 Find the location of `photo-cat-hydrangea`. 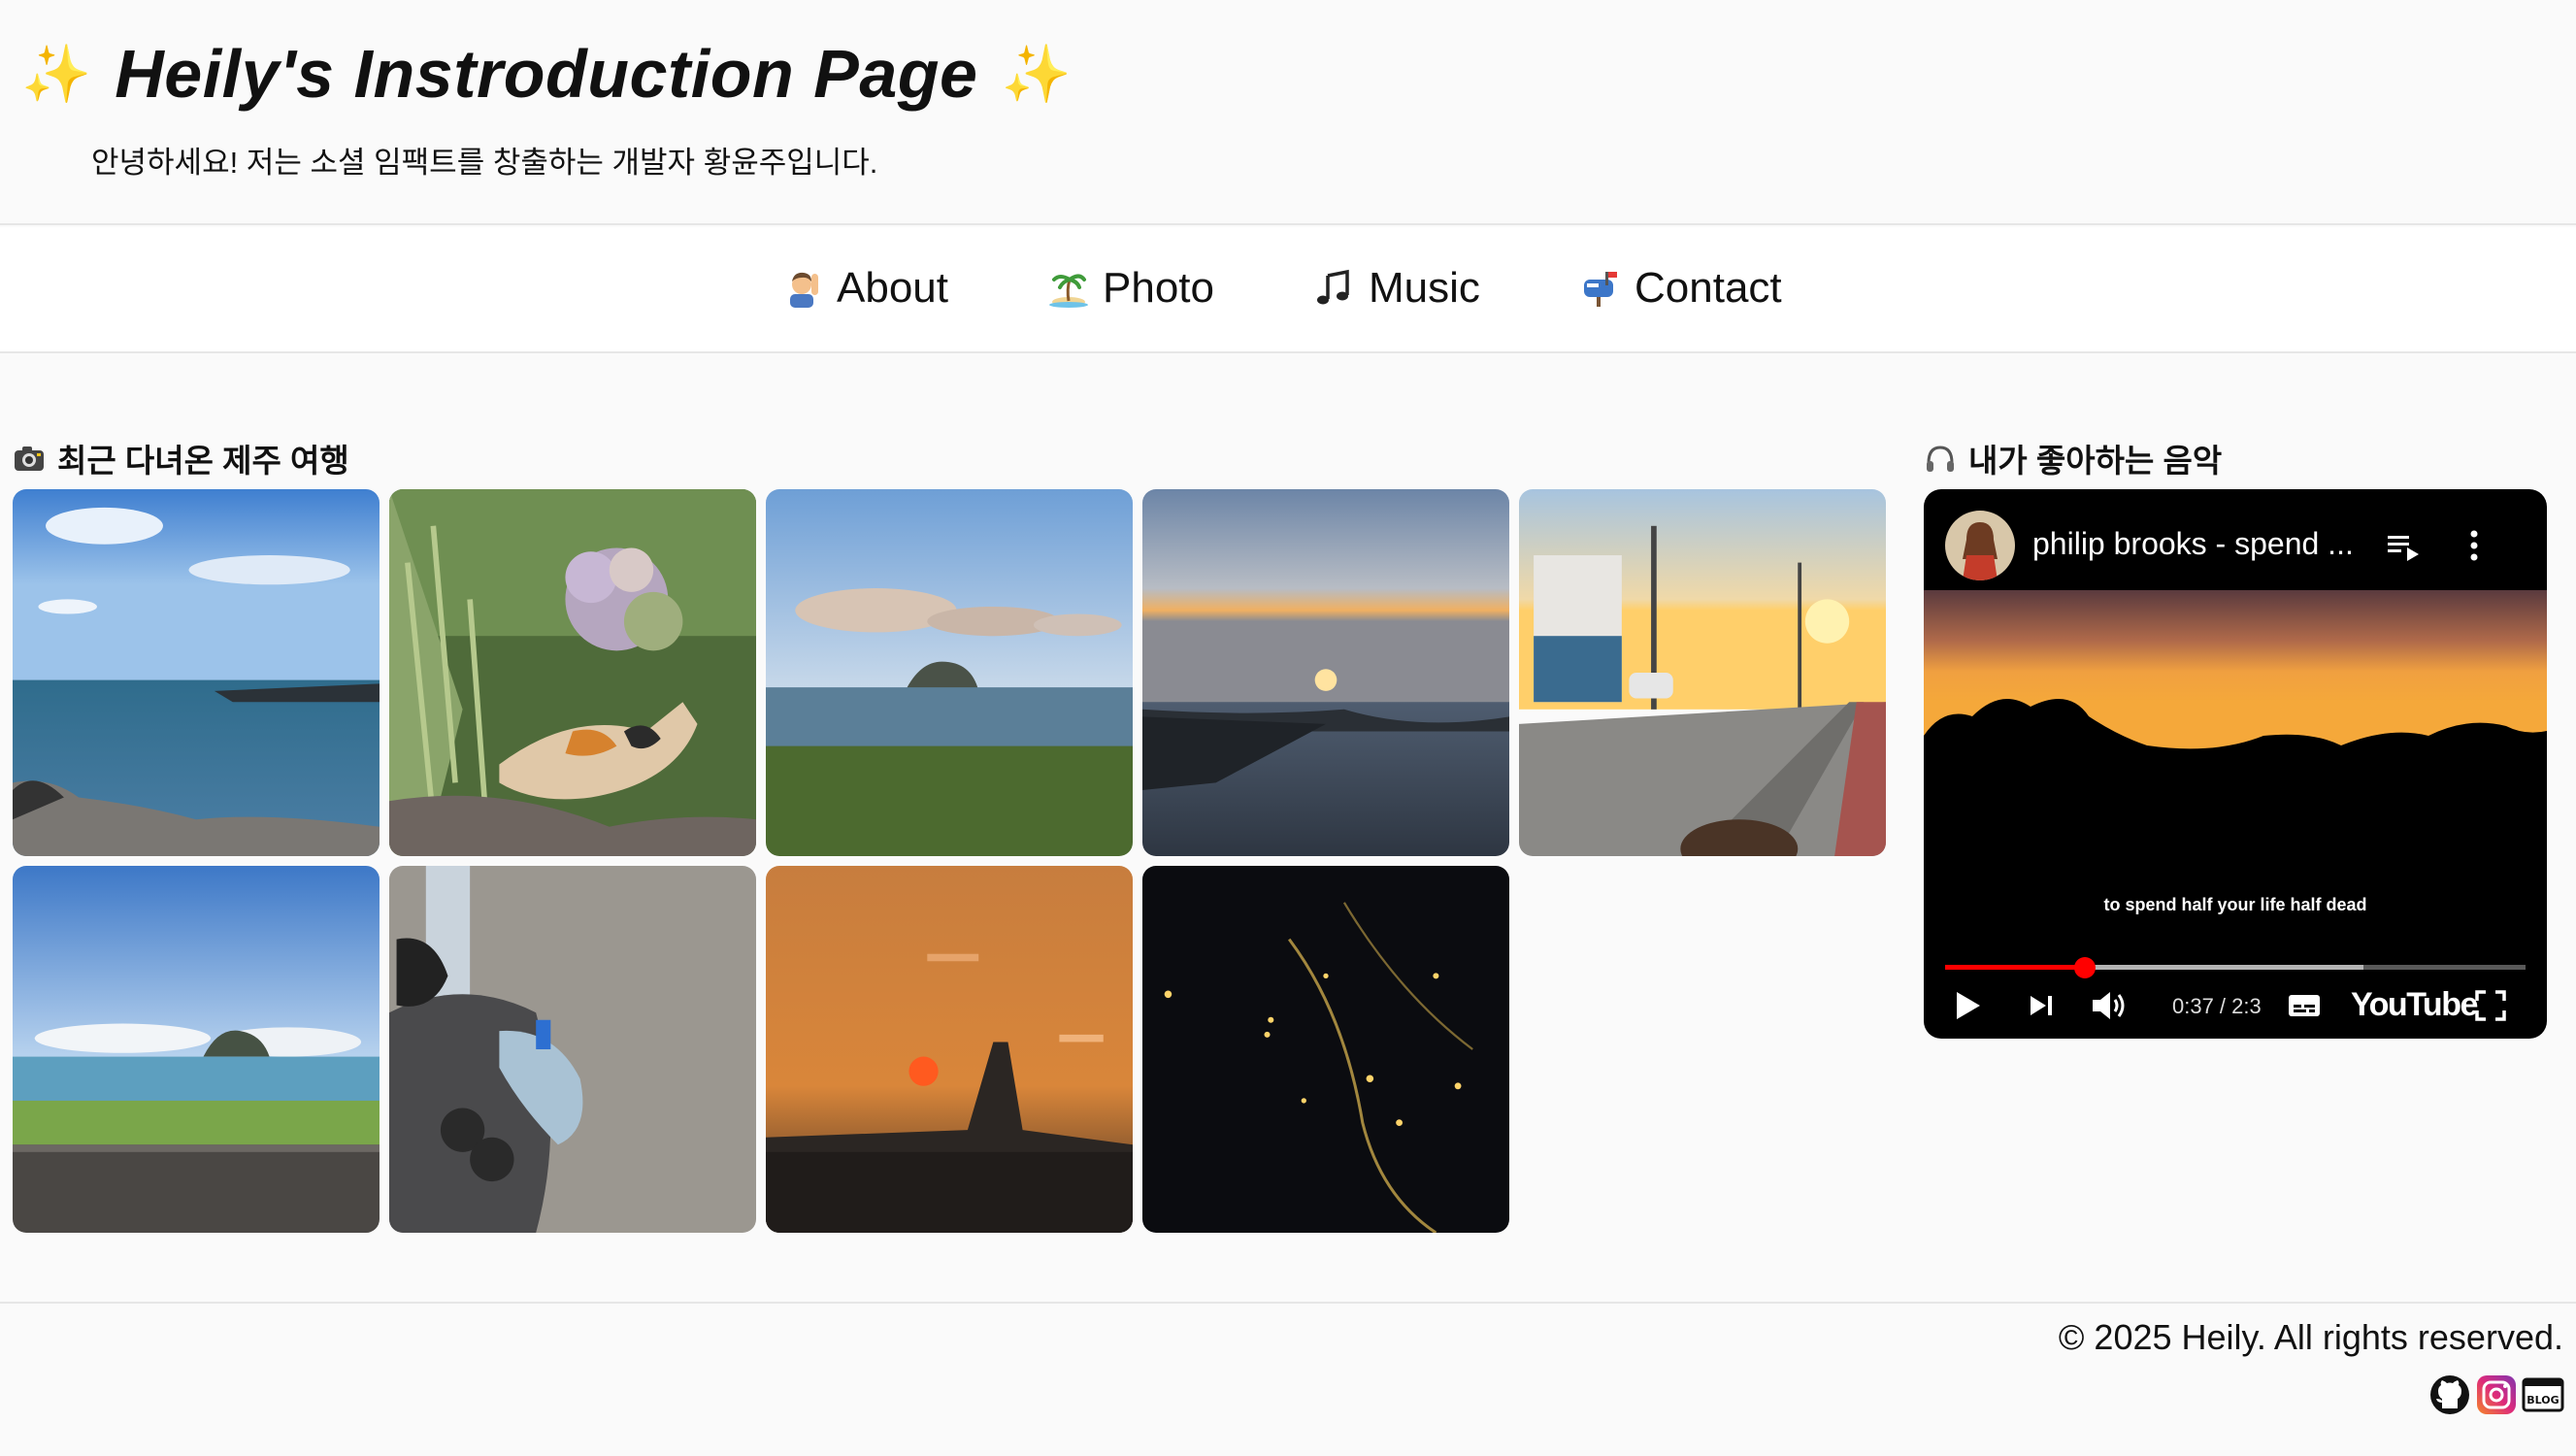

photo-cat-hydrangea is located at coordinates (572, 672).